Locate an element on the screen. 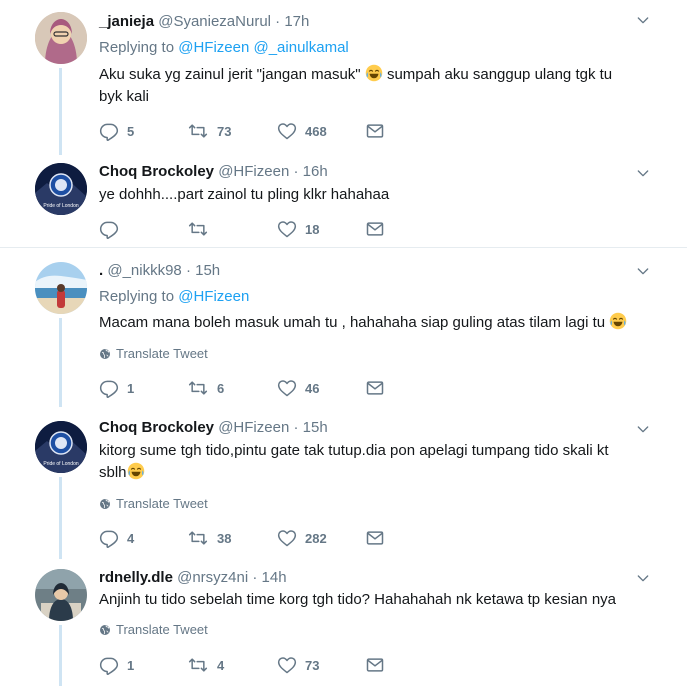 Image resolution: width=687 pixels, height=686 pixels. timestamp: · 16h is located at coordinates (310, 171).